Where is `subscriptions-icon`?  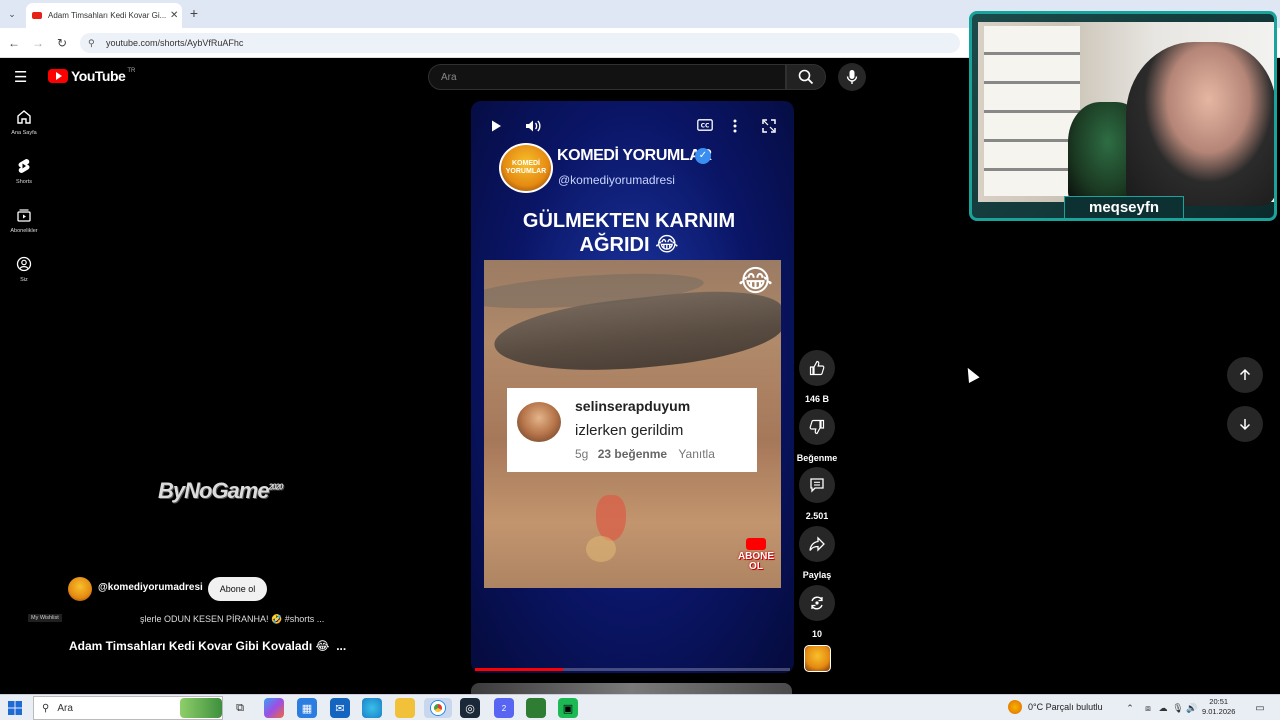
subscriptions-icon is located at coordinates (24, 215).